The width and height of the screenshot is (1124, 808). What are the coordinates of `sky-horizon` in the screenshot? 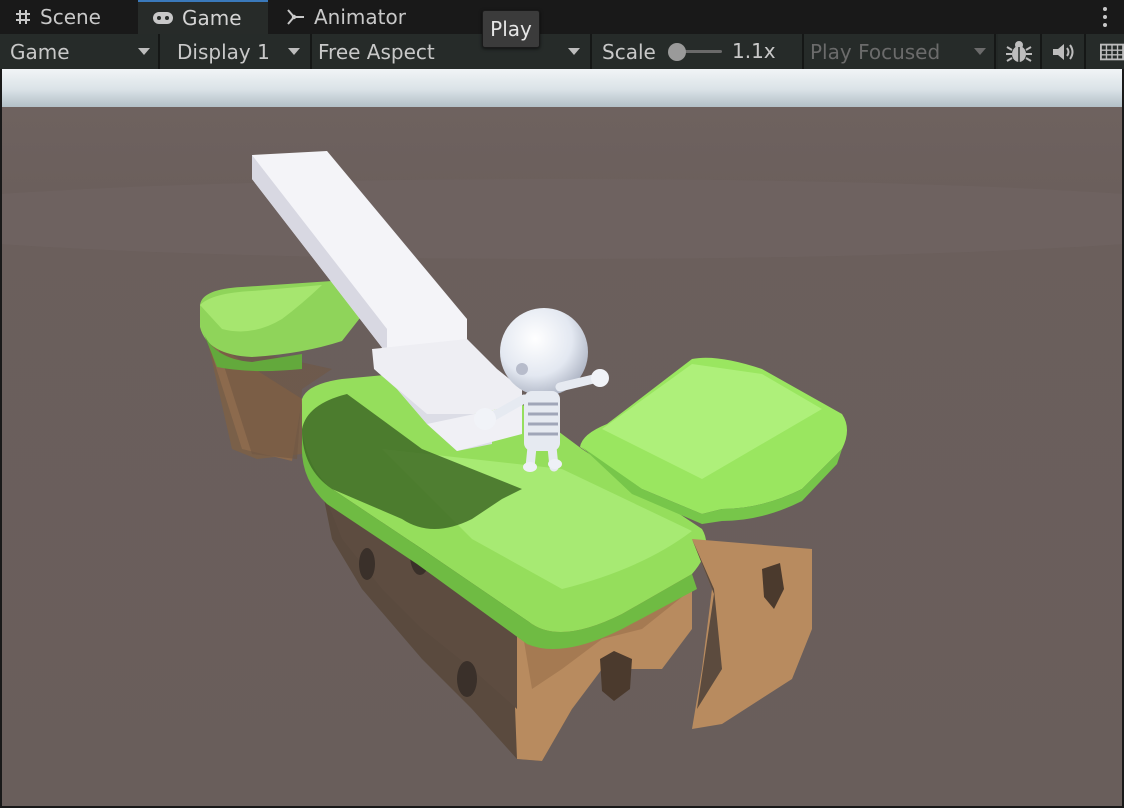 It's located at (562, 89).